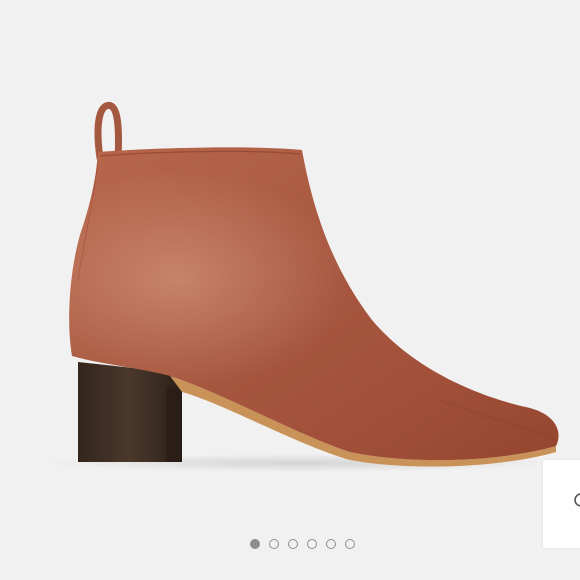  Describe the element at coordinates (108, 131) in the screenshot. I see `pull-tab` at that location.